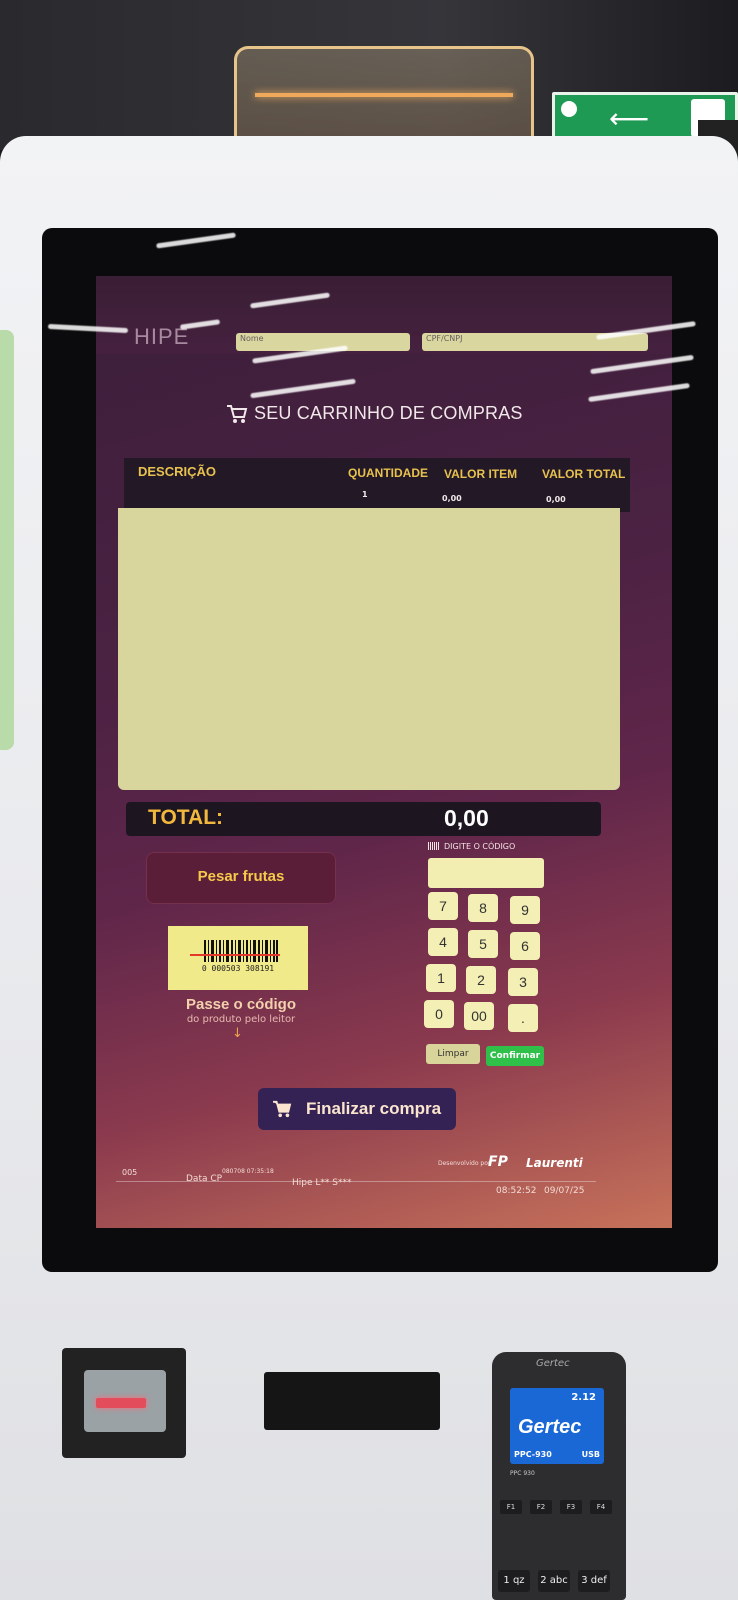 The width and height of the screenshot is (738, 1600). I want to click on key-1: 1, so click(441, 978).